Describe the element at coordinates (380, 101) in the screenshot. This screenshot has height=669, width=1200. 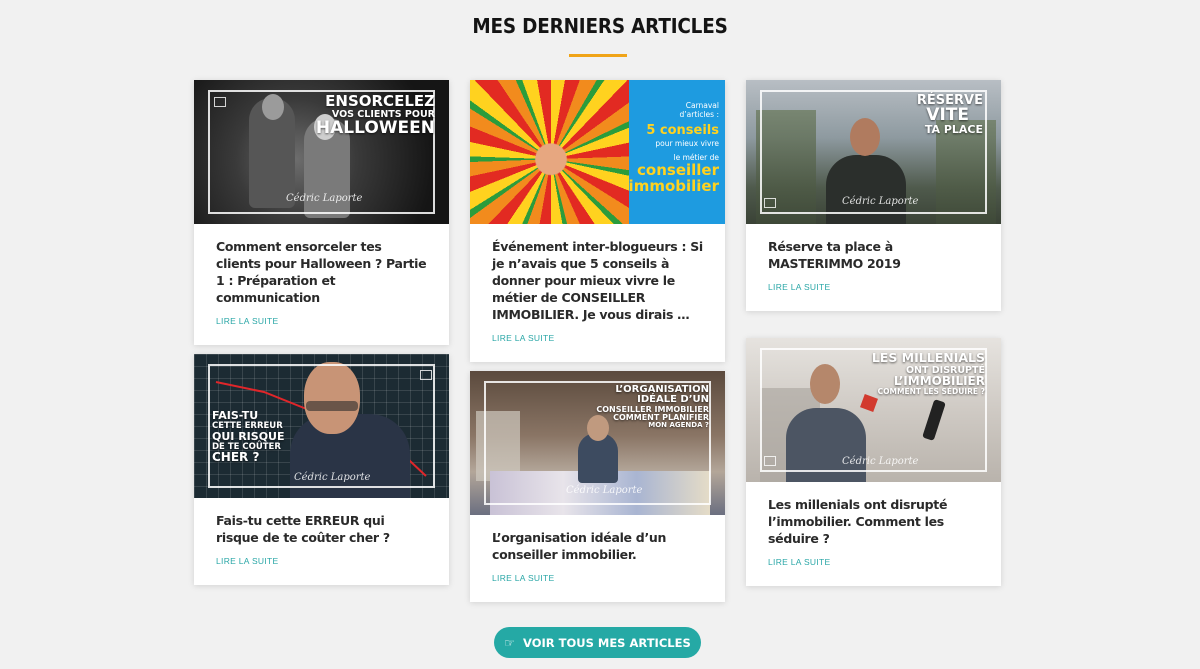
I see `thumb-text-line: ENSORCELEZ` at that location.